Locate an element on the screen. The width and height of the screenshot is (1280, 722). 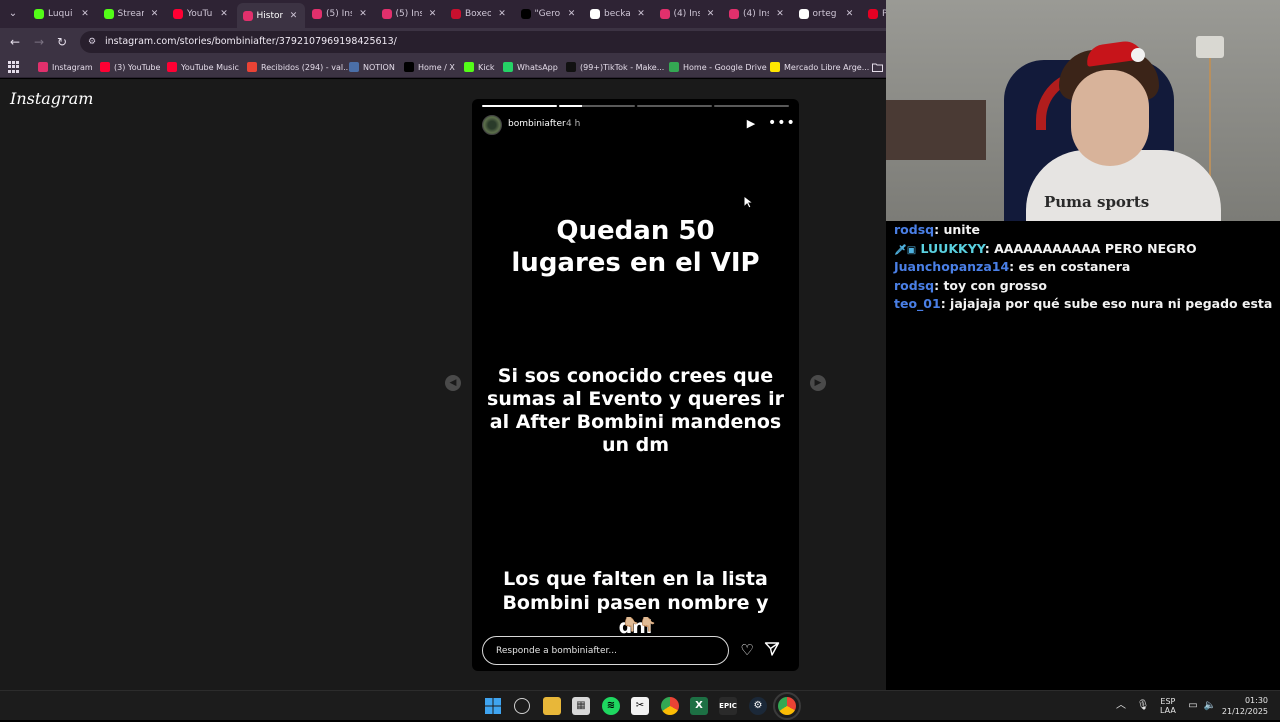
apps-grid-icon is located at coordinates (14, 67).